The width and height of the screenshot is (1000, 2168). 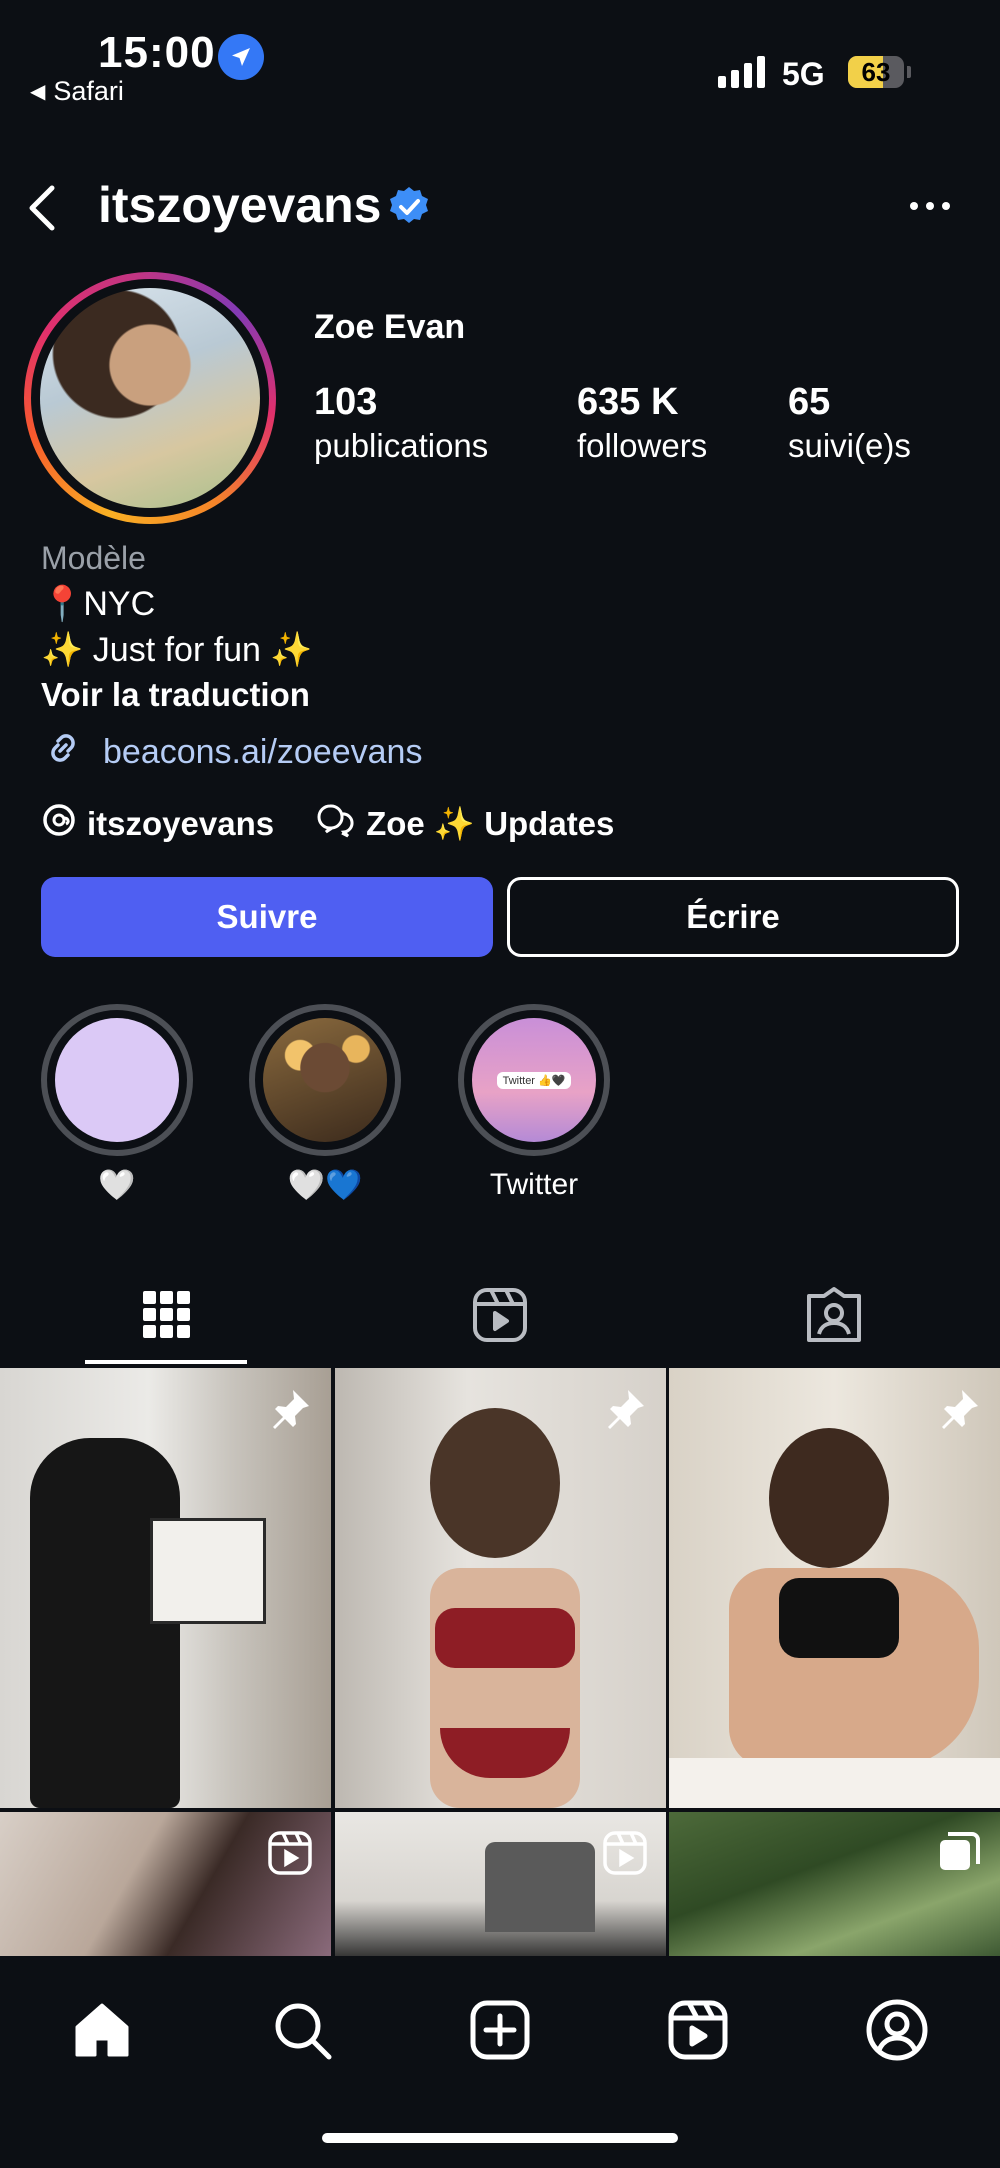 I want to click on bio-link: beacons.ai/zoeevans, so click(x=231, y=752).